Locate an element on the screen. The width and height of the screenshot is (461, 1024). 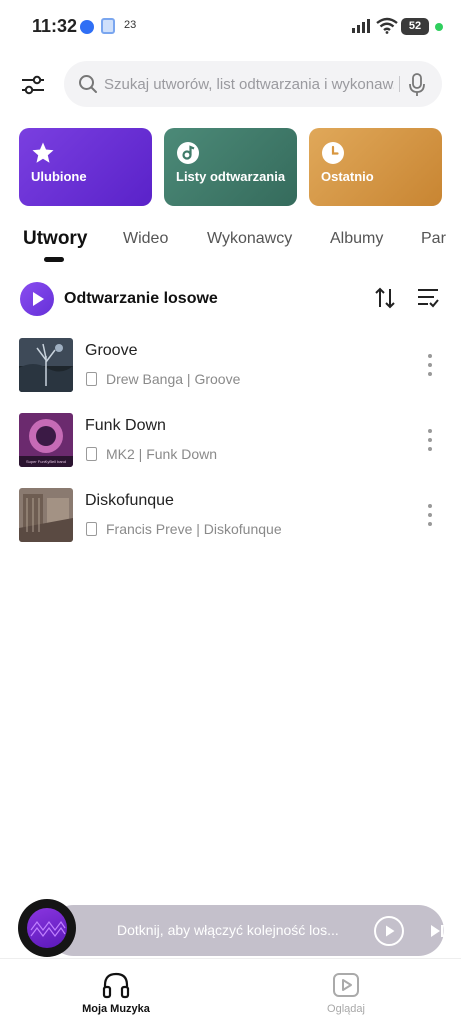
nav-my-music-label: Moja Muzyka is located at coordinates (116, 1009).